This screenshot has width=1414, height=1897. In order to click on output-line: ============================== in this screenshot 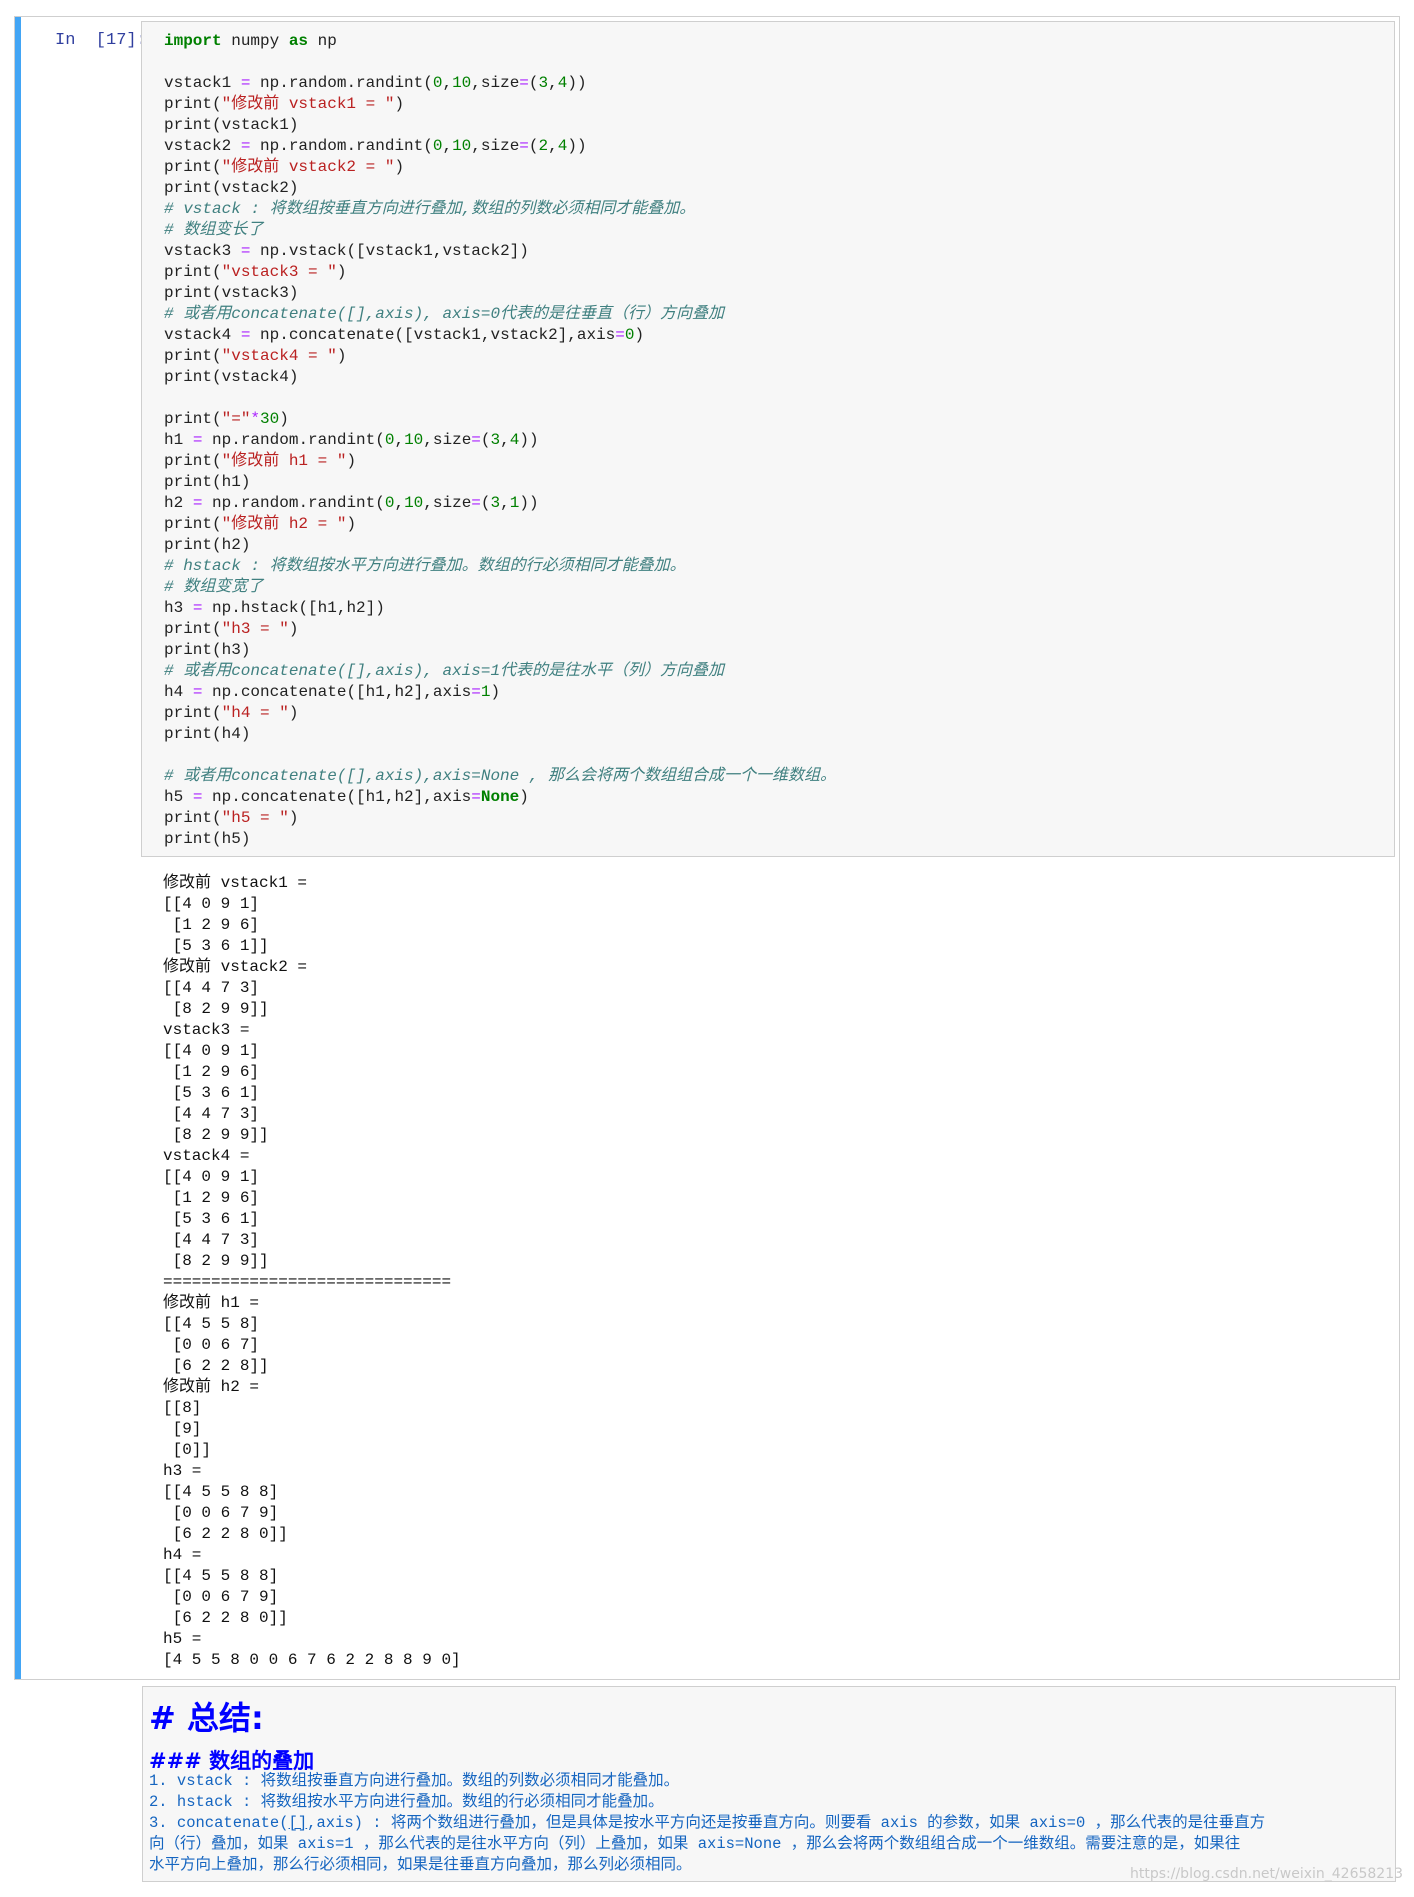, I will do `click(307, 1282)`.